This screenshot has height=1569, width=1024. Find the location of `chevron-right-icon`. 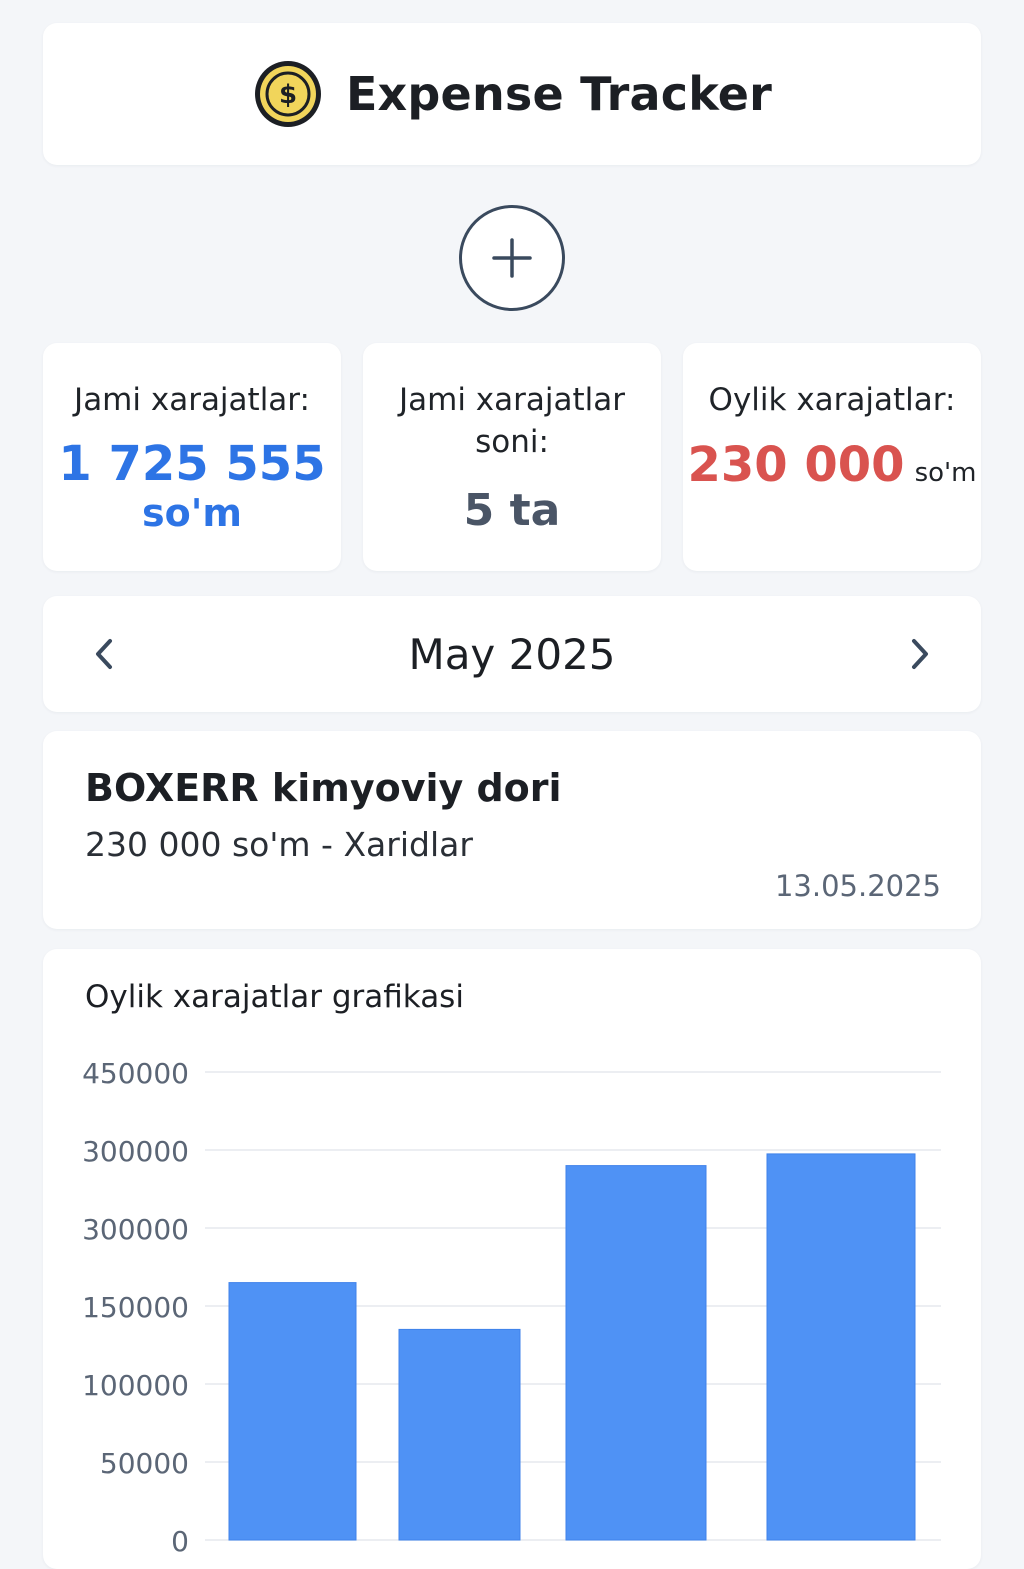

chevron-right-icon is located at coordinates (920, 654).